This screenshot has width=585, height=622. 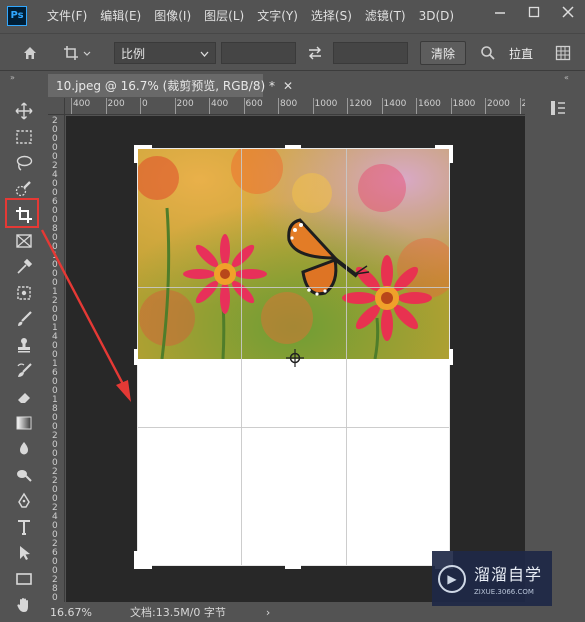 What do you see at coordinates (498, 104) in the screenshot?
I see `ruler-label: 2000` at bounding box center [498, 104].